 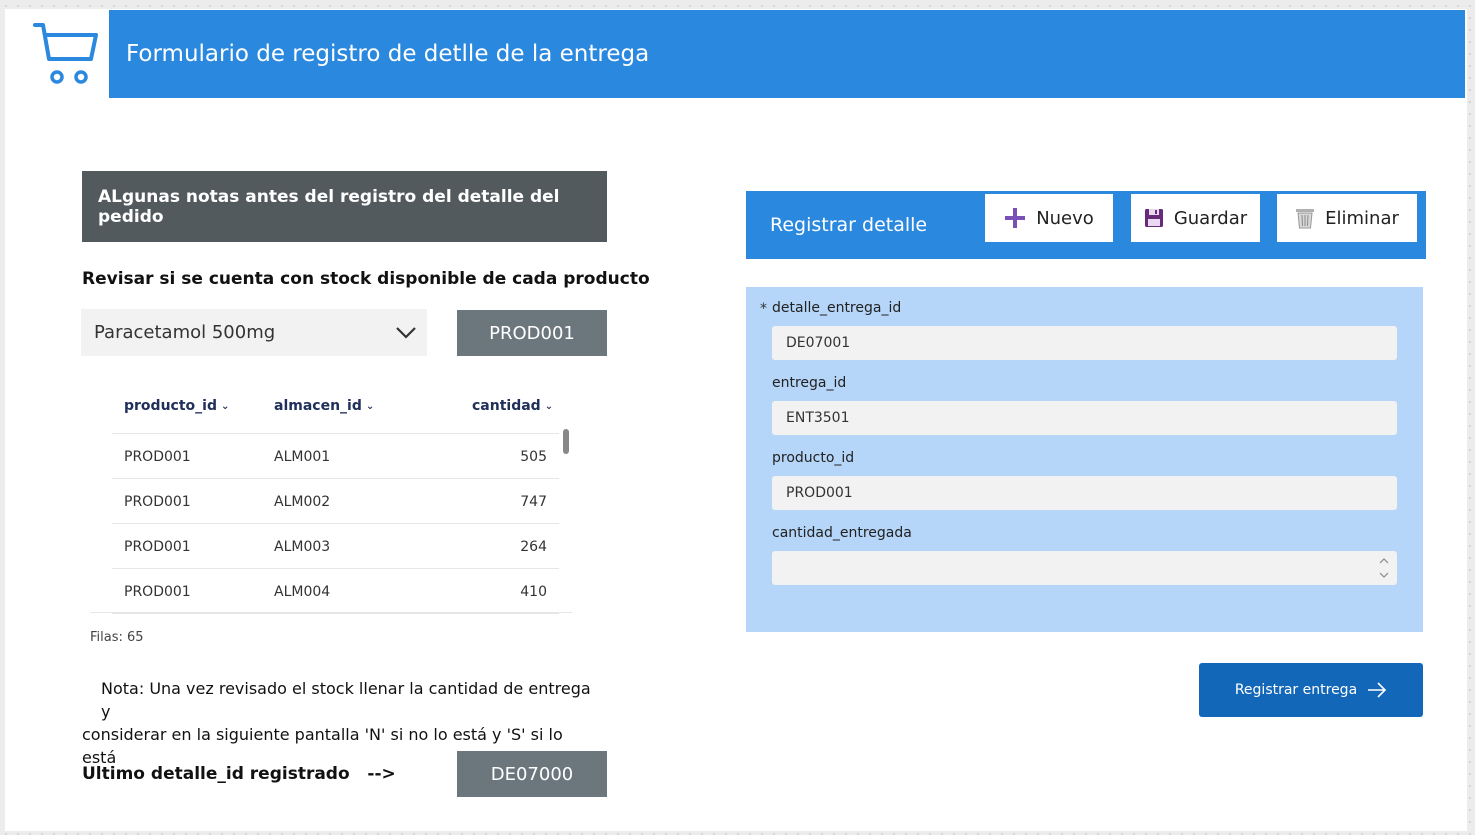 I want to click on column-header-almacen-id: almacen_id ⌄, so click(x=324, y=406).